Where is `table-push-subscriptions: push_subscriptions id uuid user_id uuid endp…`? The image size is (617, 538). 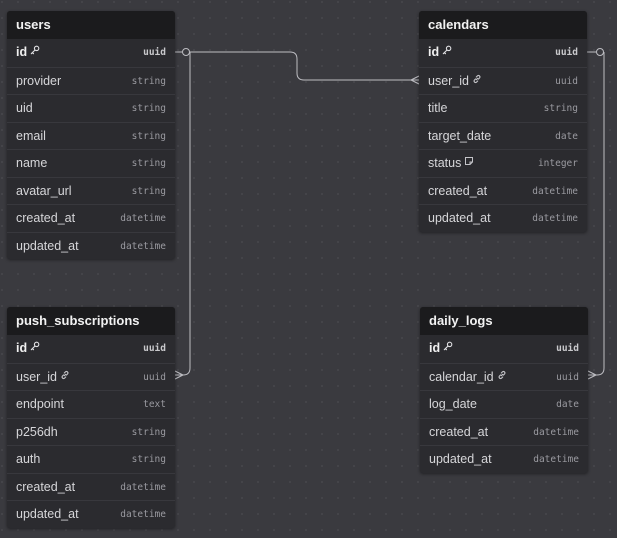
table-push-subscriptions: push_subscriptions id uuid user_id uuid endp… is located at coordinates (91, 417).